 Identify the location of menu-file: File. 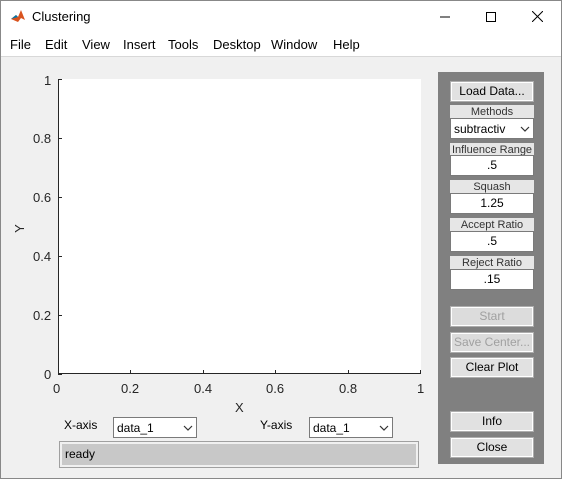
(20, 44).